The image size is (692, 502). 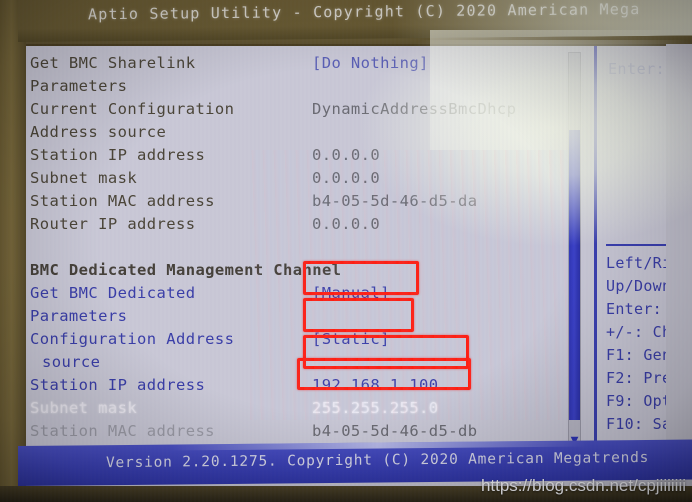 What do you see at coordinates (395, 201) in the screenshot?
I see `setting-value: b4-05-5d-46-d5-da` at bounding box center [395, 201].